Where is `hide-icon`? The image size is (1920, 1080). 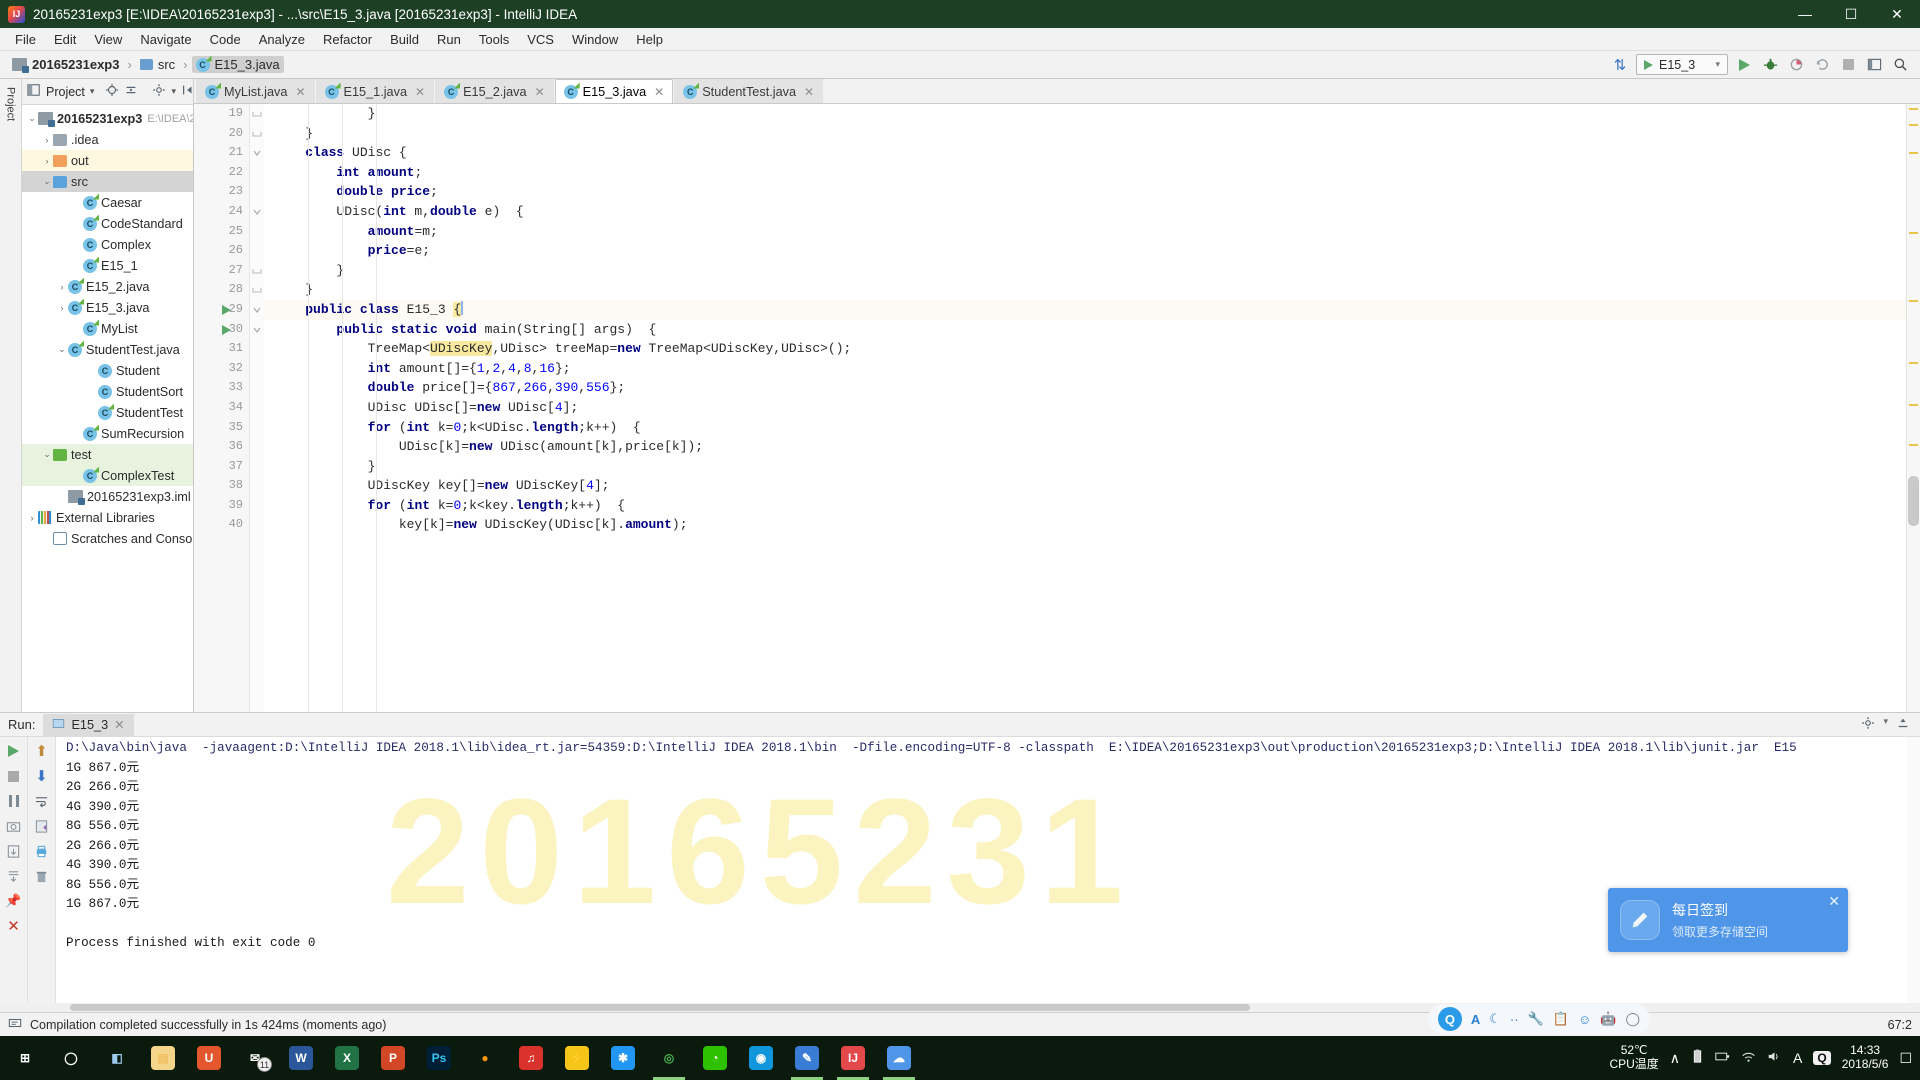 hide-icon is located at coordinates (188, 91).